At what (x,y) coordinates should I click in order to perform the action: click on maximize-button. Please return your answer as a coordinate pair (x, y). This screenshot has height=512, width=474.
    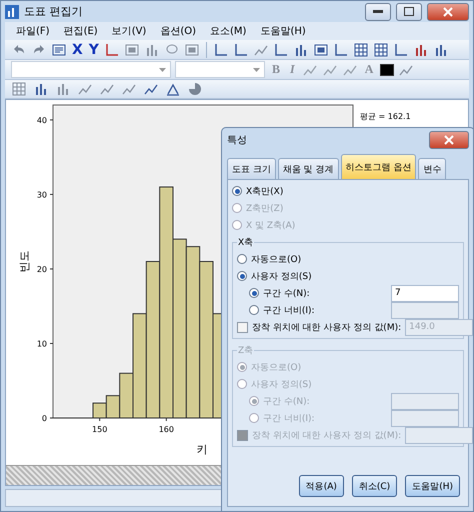
    Looking at the image, I should click on (409, 11).